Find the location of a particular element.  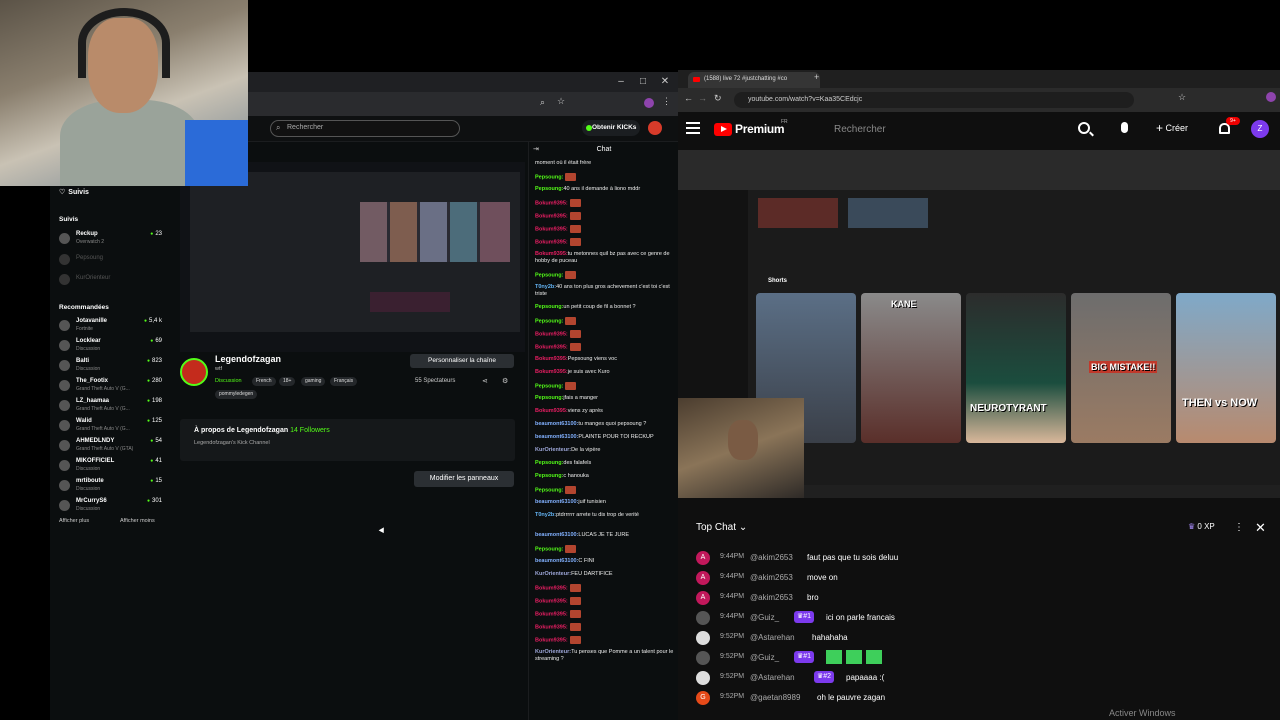

sidebar-channel-item: MIKOFFICIEL Discussion 41 is located at coordinates (106, 468).